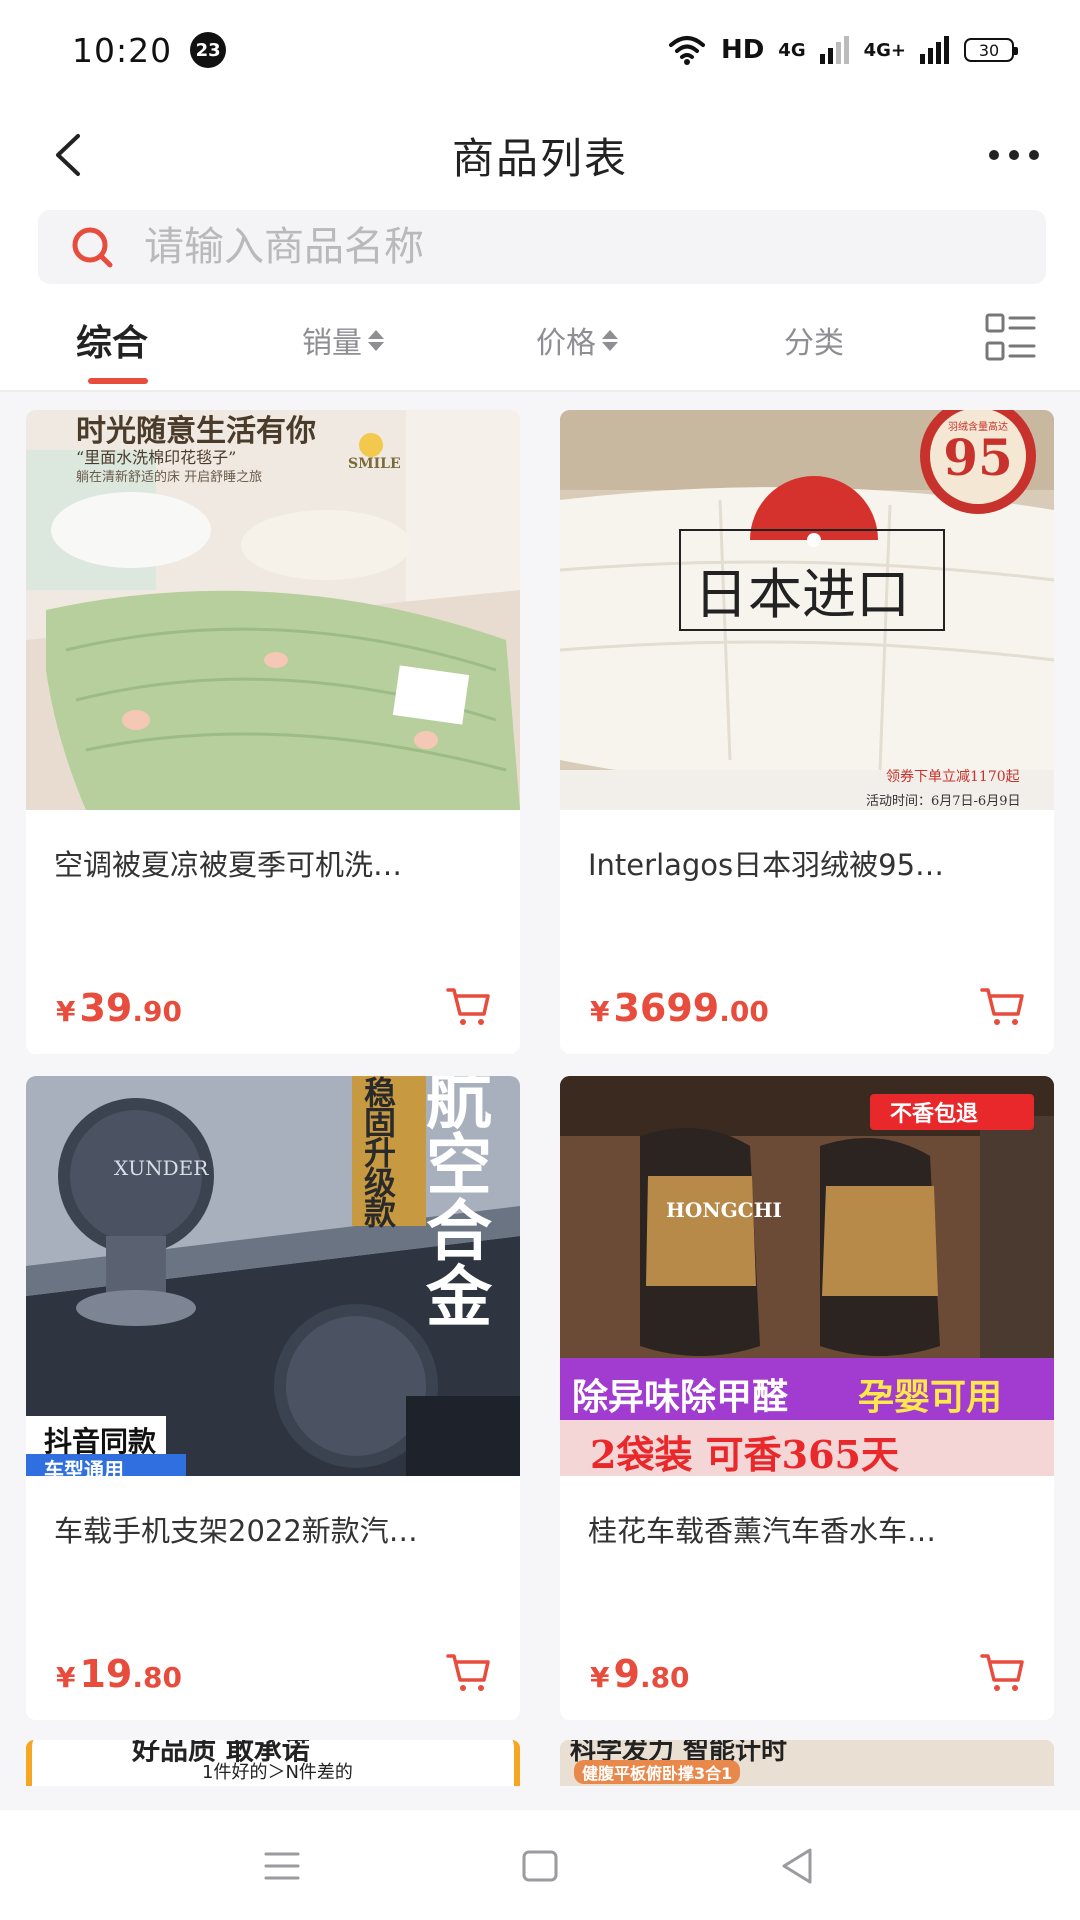 This screenshot has width=1080, height=1920. I want to click on peek-caption-2: 健腹平板俯卧撑3合1, so click(657, 1772).